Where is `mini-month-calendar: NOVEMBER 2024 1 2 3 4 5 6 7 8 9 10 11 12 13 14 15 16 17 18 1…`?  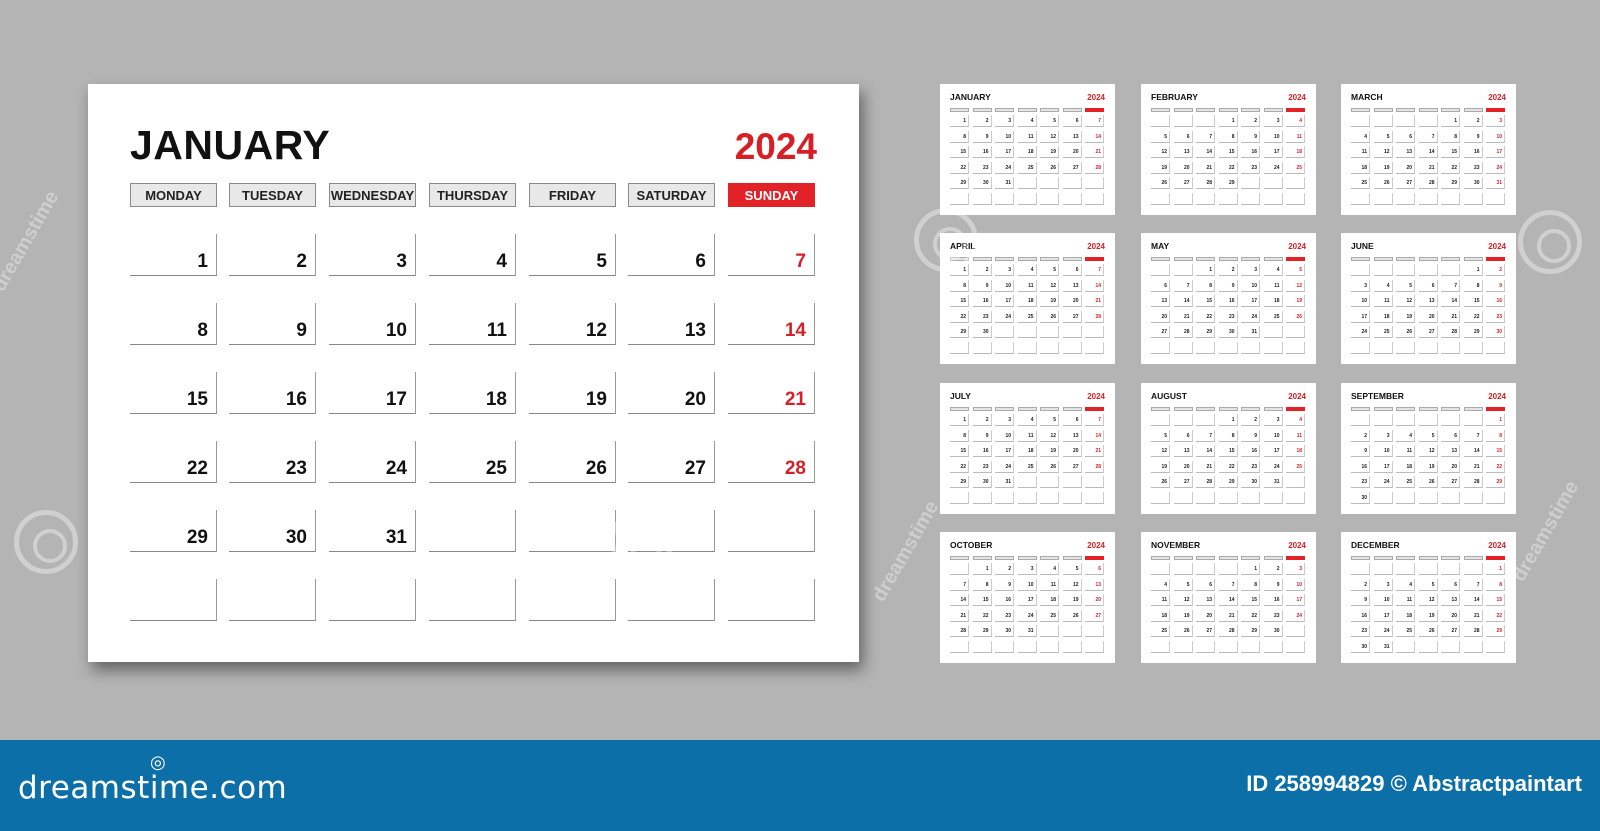 mini-month-calendar: NOVEMBER 2024 1 2 3 4 5 6 7 8 9 10 11 12 13 14 15 16 17 18 1… is located at coordinates (1228, 597).